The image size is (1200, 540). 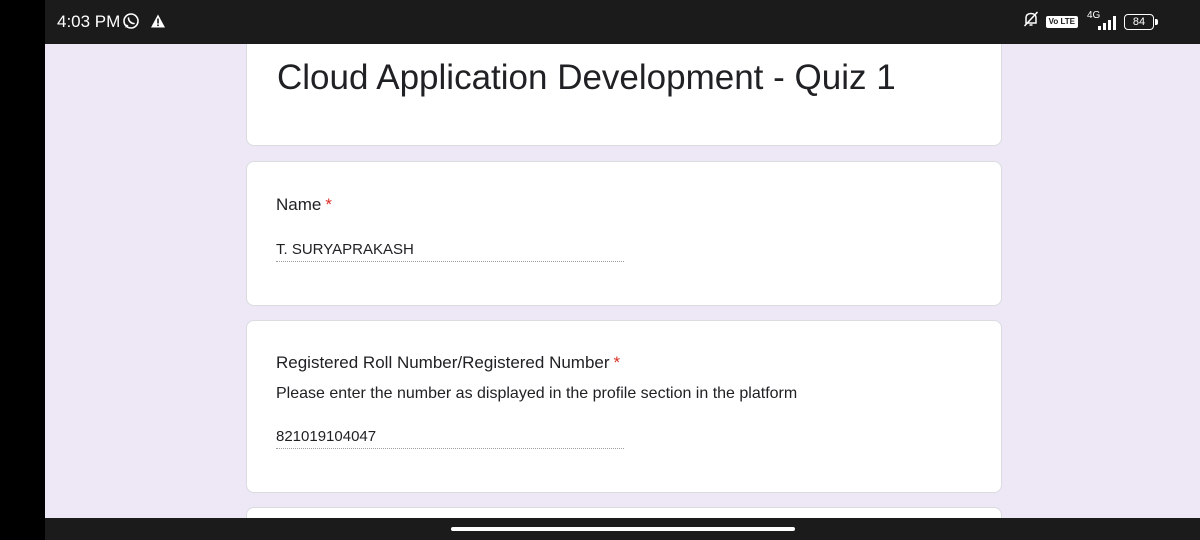 I want to click on form-title: Cloud Application Development - Quiz 1, so click(x=586, y=77).